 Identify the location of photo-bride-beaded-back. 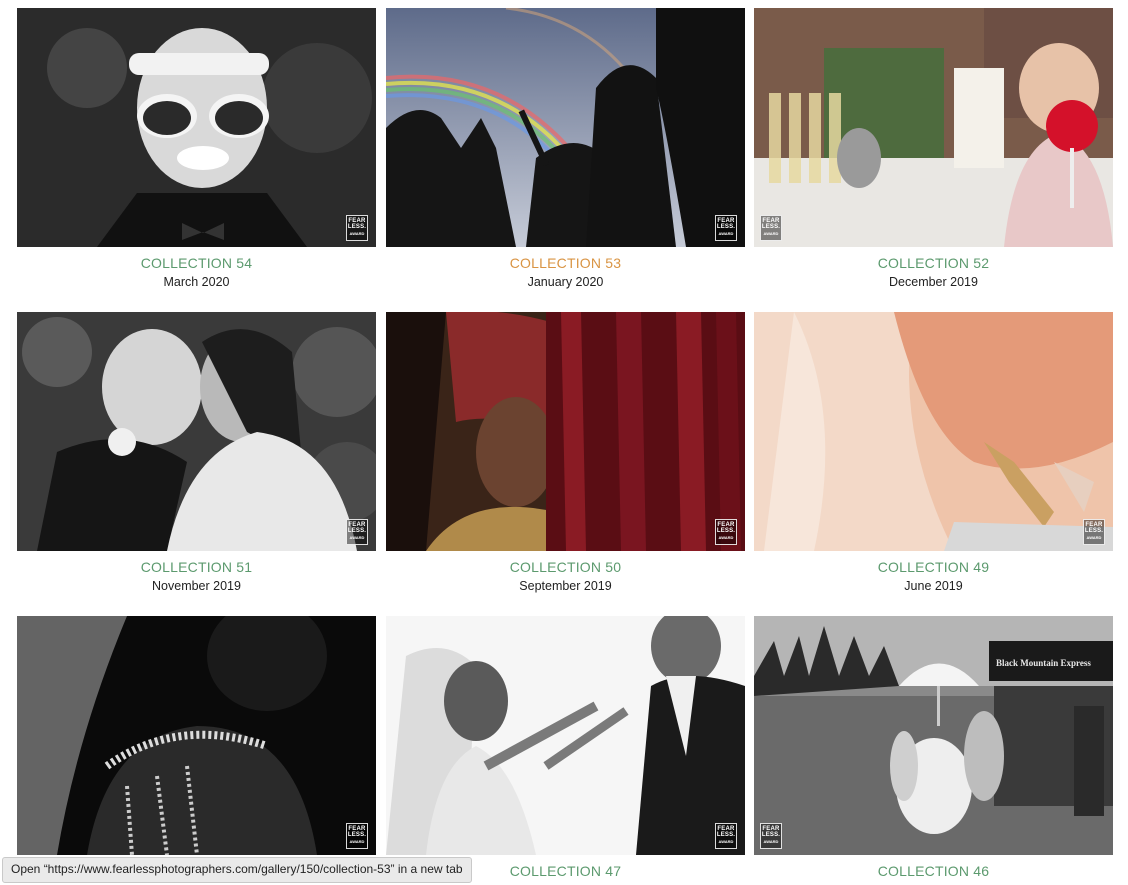
(196, 735).